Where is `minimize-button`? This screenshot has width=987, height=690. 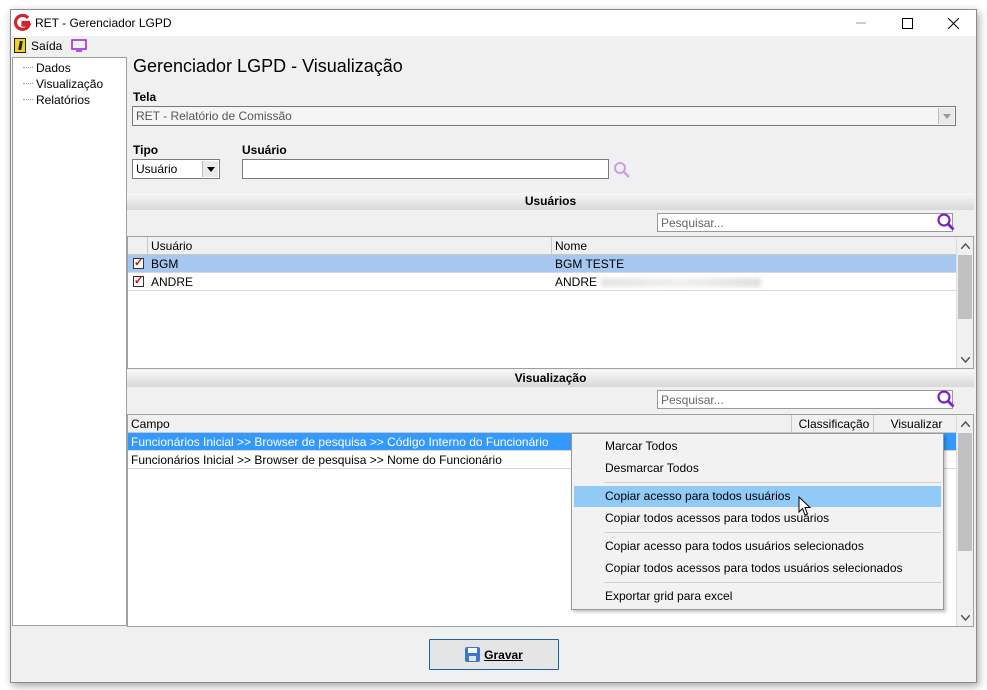
minimize-button is located at coordinates (861, 23).